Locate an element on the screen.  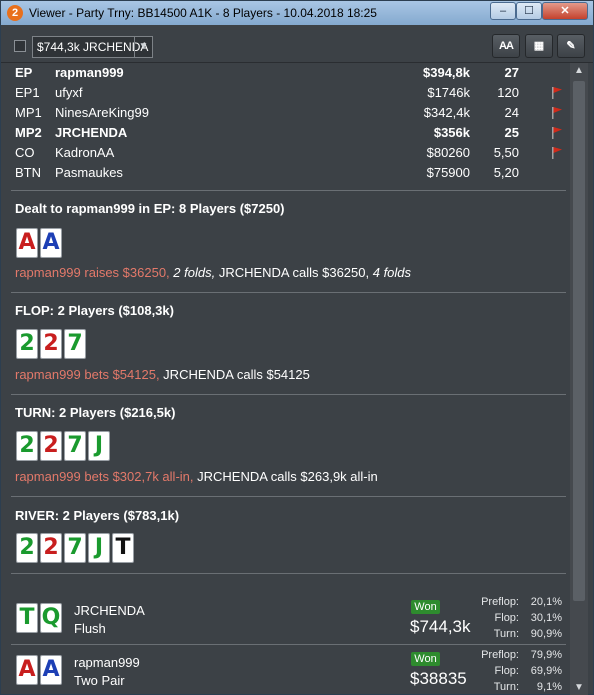
hand-select-dropdown: $744,3k JRCHENDA ▼ is located at coordinates (92, 47).